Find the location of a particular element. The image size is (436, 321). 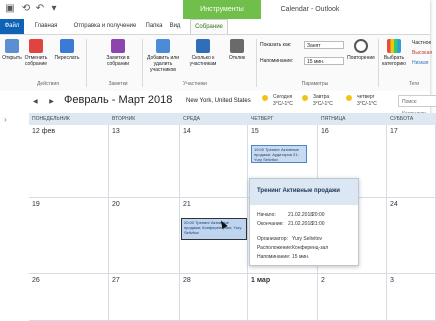

peek-location-label: Расположение: is located at coordinates (275, 248).